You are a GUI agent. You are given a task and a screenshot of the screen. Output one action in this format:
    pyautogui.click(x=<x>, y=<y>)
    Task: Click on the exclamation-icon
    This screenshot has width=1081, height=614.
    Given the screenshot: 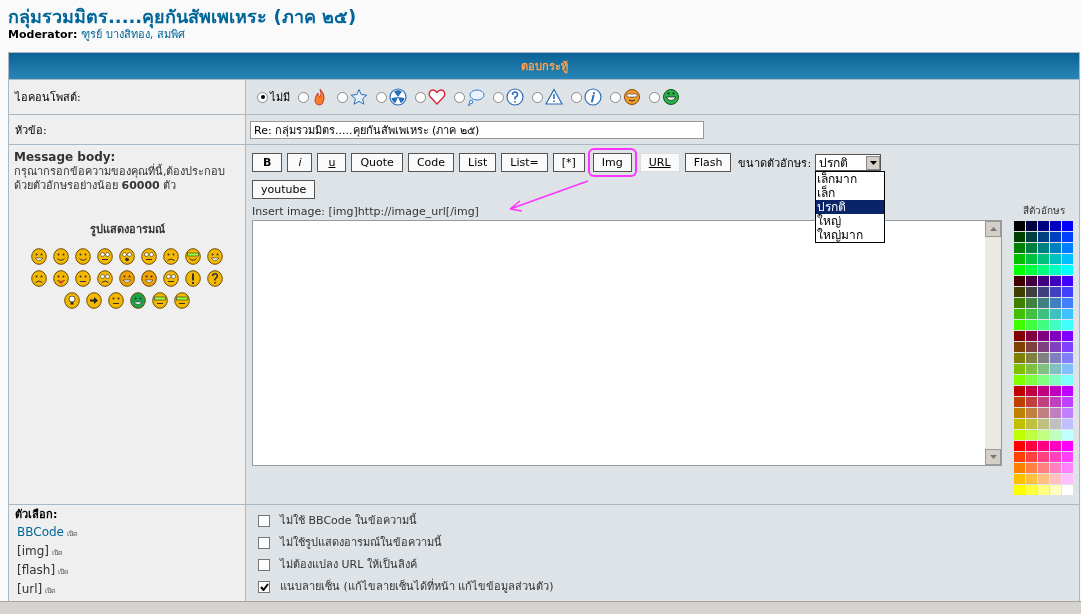 What is the action you would take?
    pyautogui.click(x=193, y=278)
    